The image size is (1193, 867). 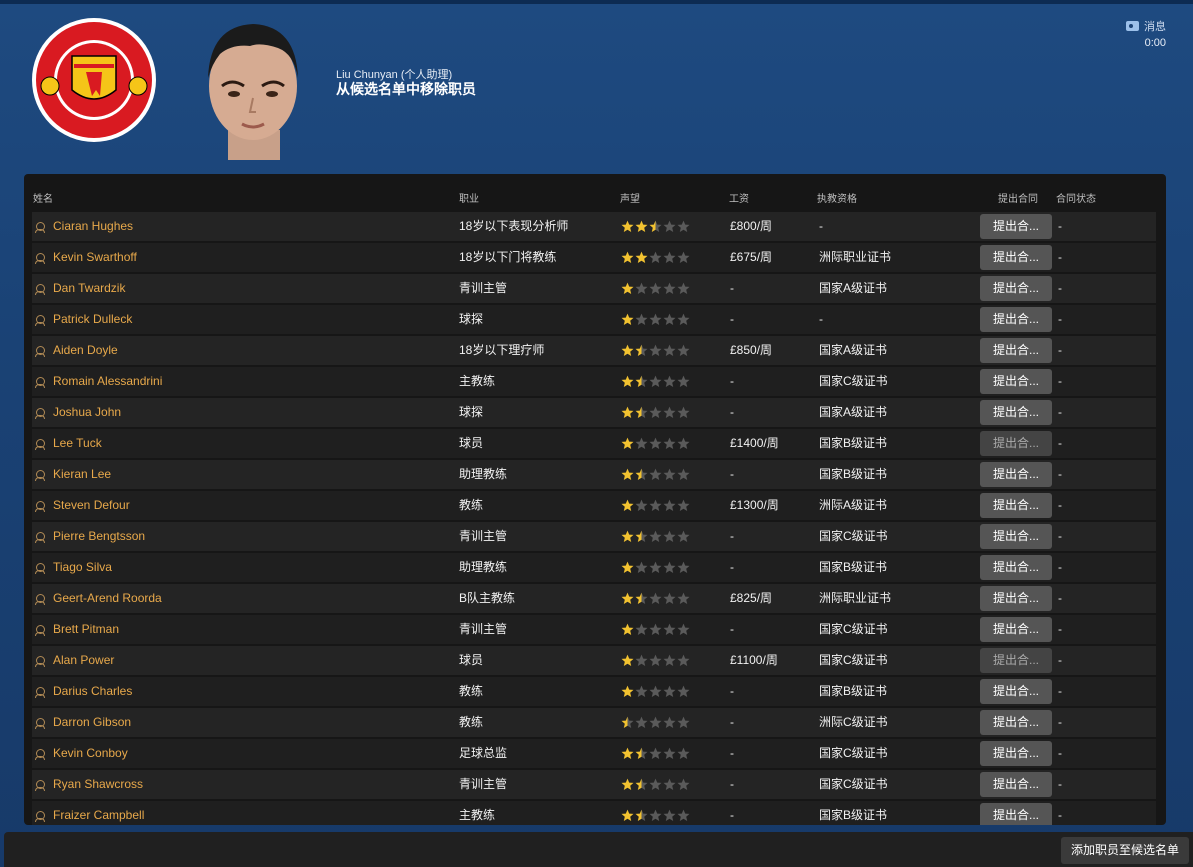 I want to click on staff-name-link: Brett Pitman, so click(x=86, y=629).